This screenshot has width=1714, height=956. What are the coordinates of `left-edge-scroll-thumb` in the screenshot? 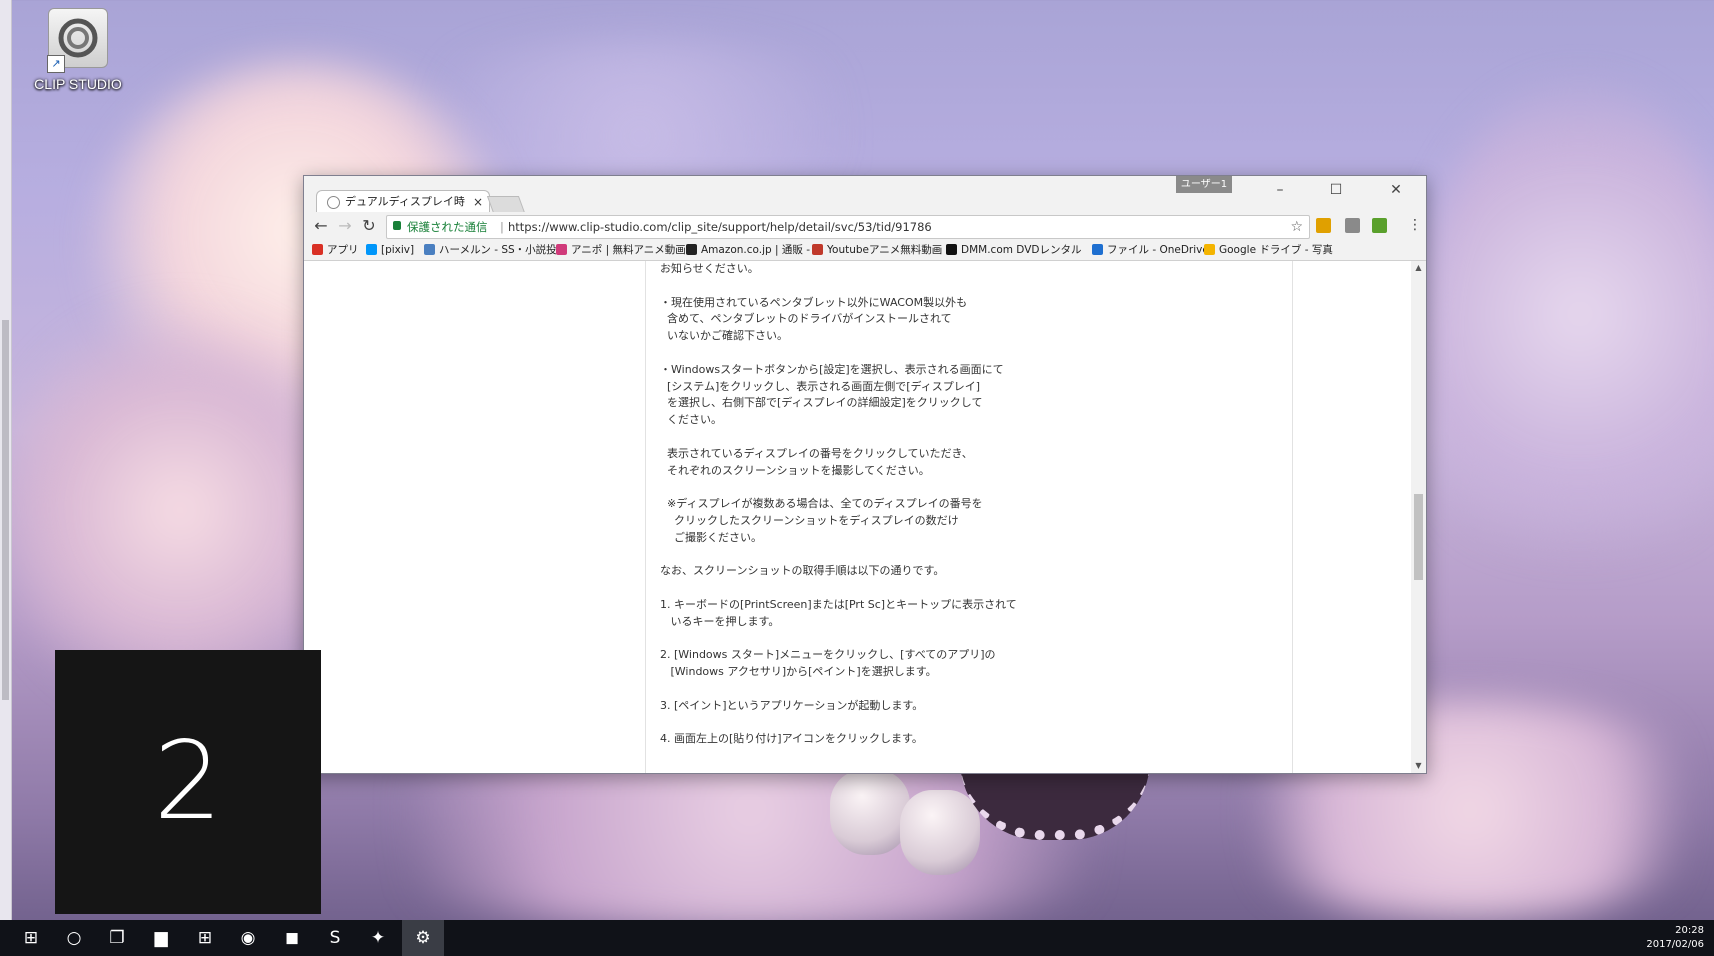 It's located at (5, 510).